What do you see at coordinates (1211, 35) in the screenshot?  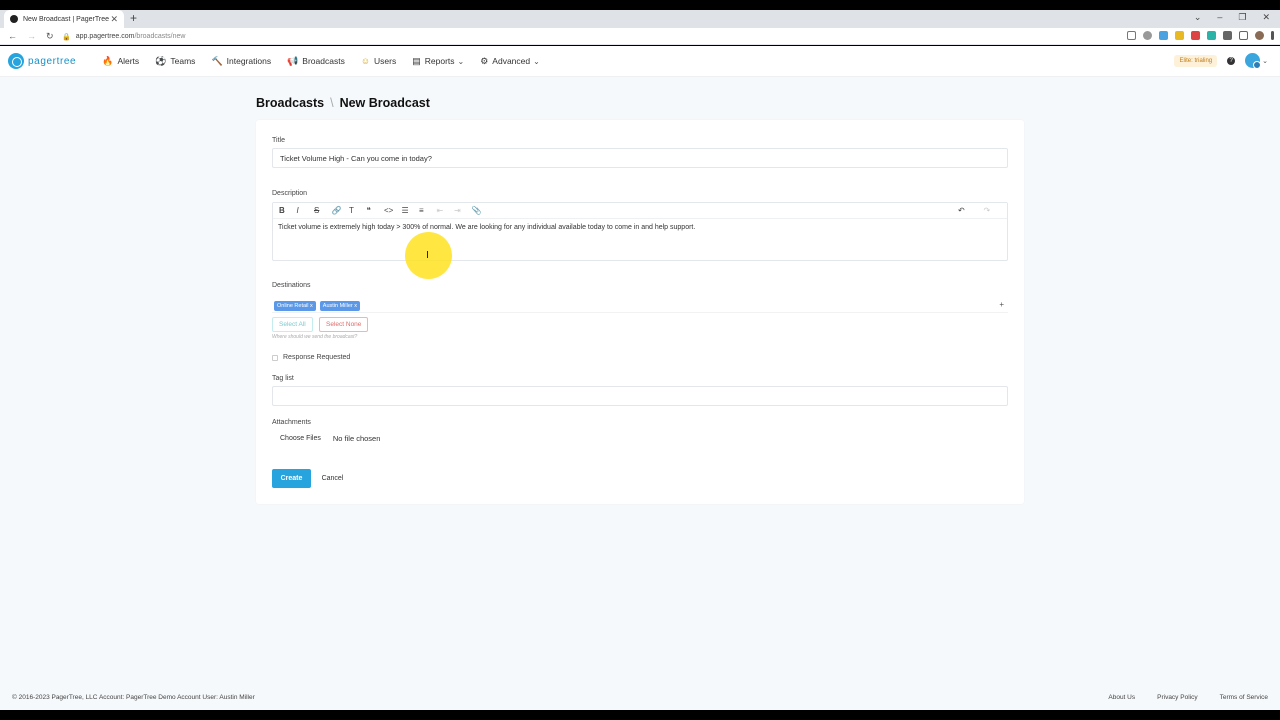 I see `extension-teal-icon` at bounding box center [1211, 35].